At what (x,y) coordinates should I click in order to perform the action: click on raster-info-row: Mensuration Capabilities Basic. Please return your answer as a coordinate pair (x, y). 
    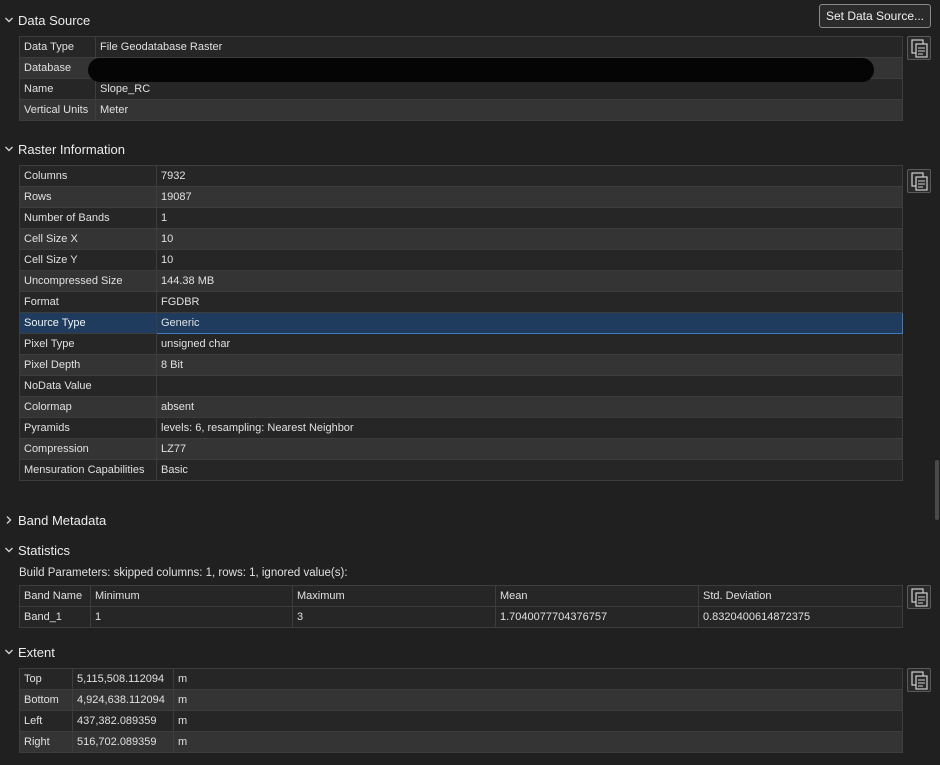
    Looking at the image, I should click on (461, 470).